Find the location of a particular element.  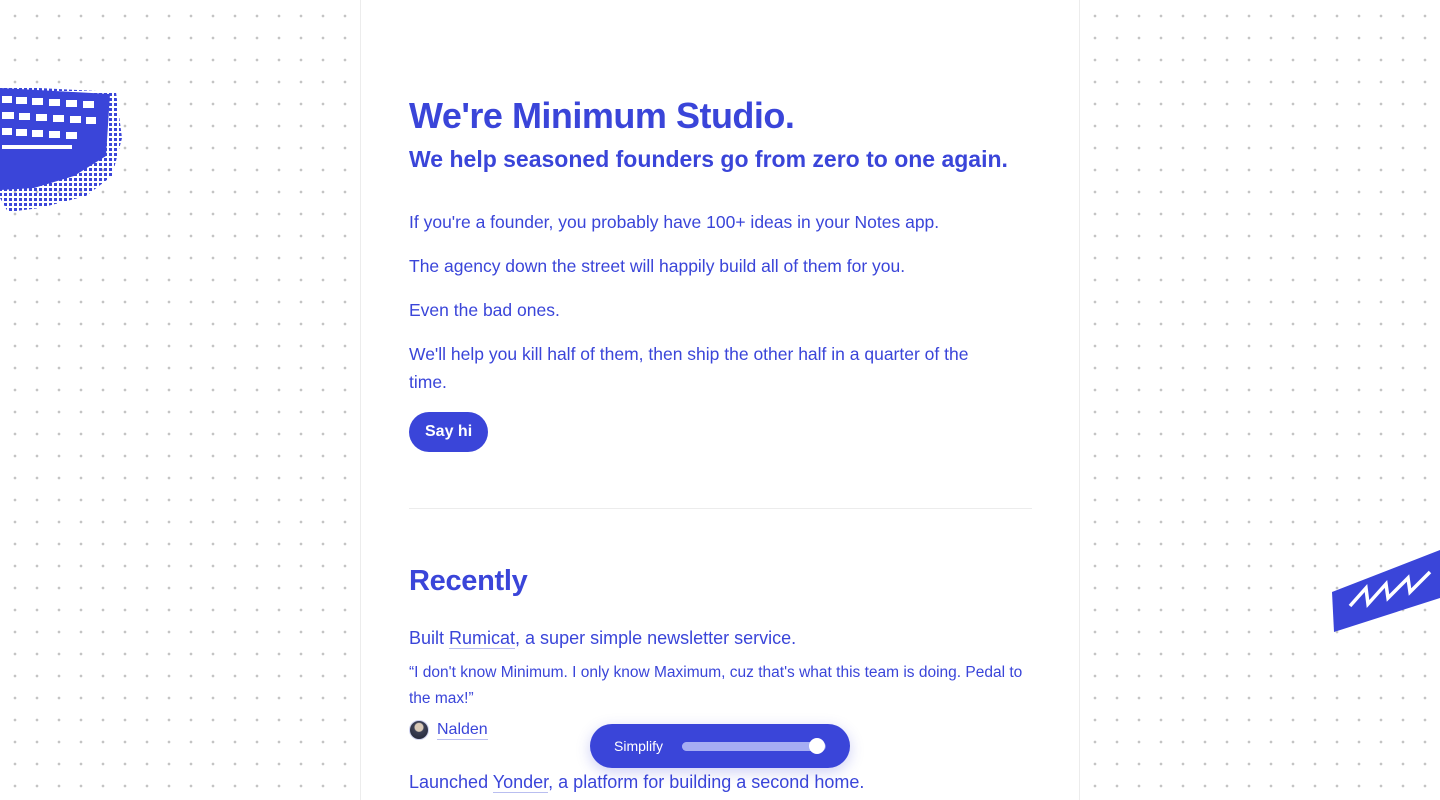

testimonial-author: Nalden is located at coordinates (448, 730).